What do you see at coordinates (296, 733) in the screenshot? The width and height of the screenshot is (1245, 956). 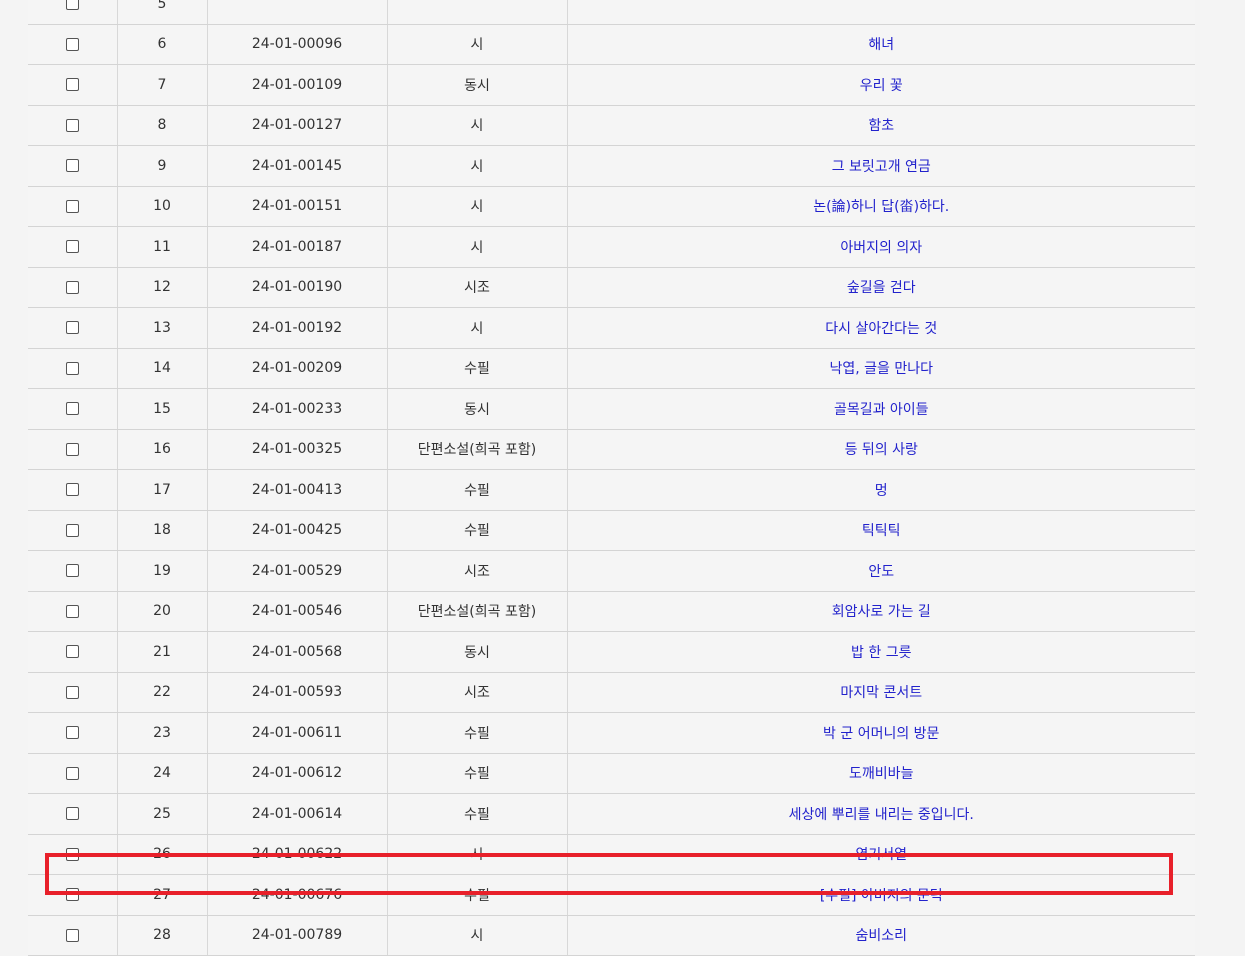 I see `submission-code: 24-01-00611` at bounding box center [296, 733].